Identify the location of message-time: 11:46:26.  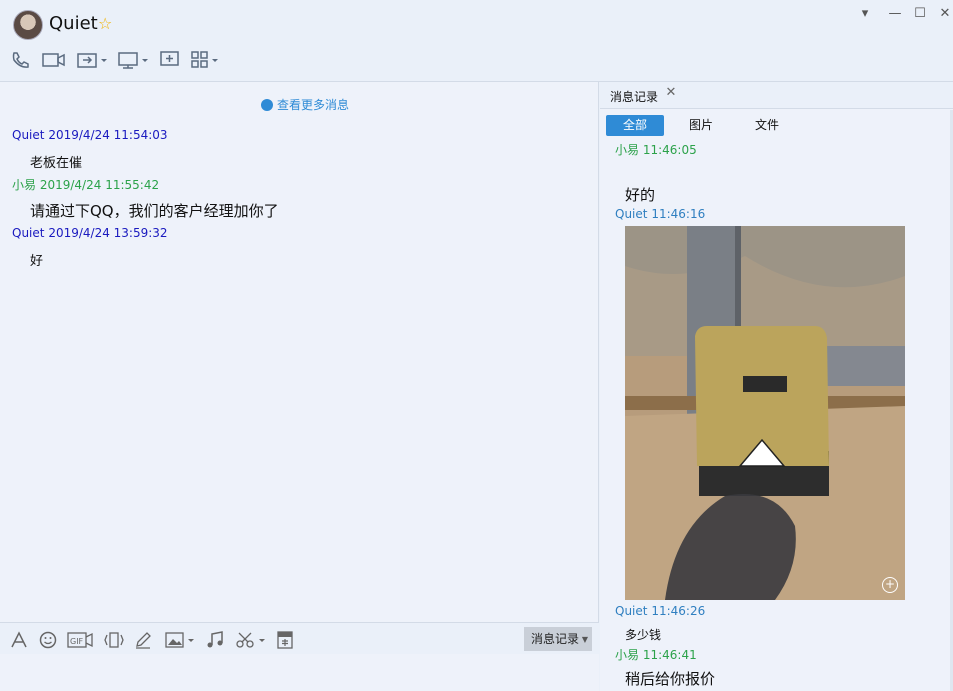
(678, 611).